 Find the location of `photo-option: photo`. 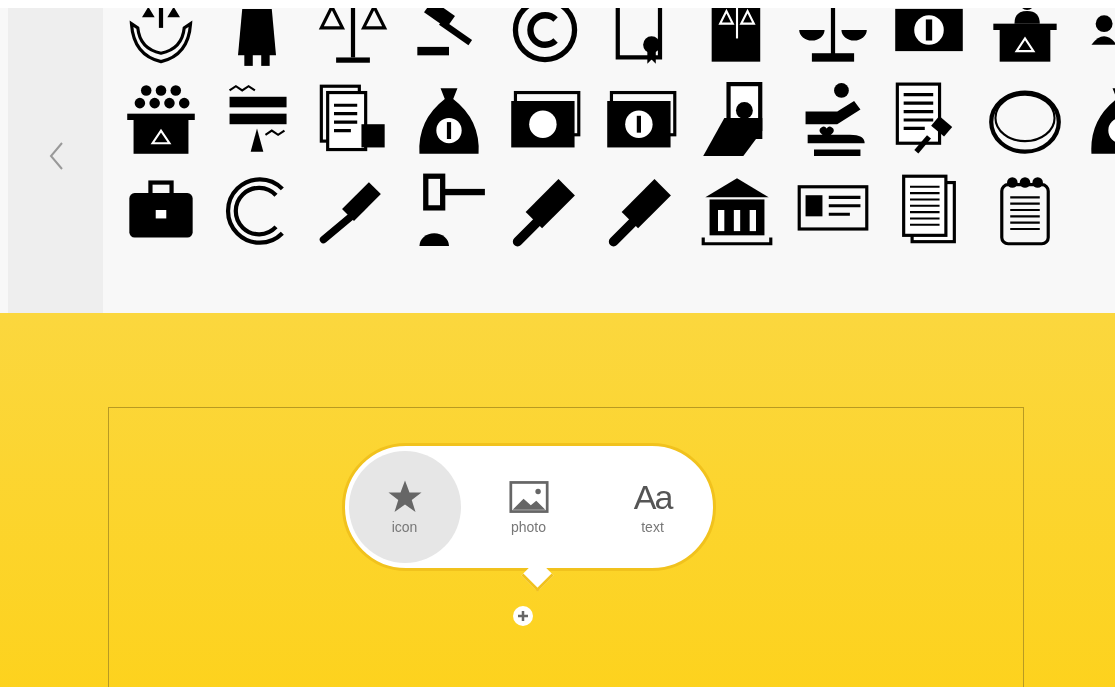

photo-option: photo is located at coordinates (528, 507).